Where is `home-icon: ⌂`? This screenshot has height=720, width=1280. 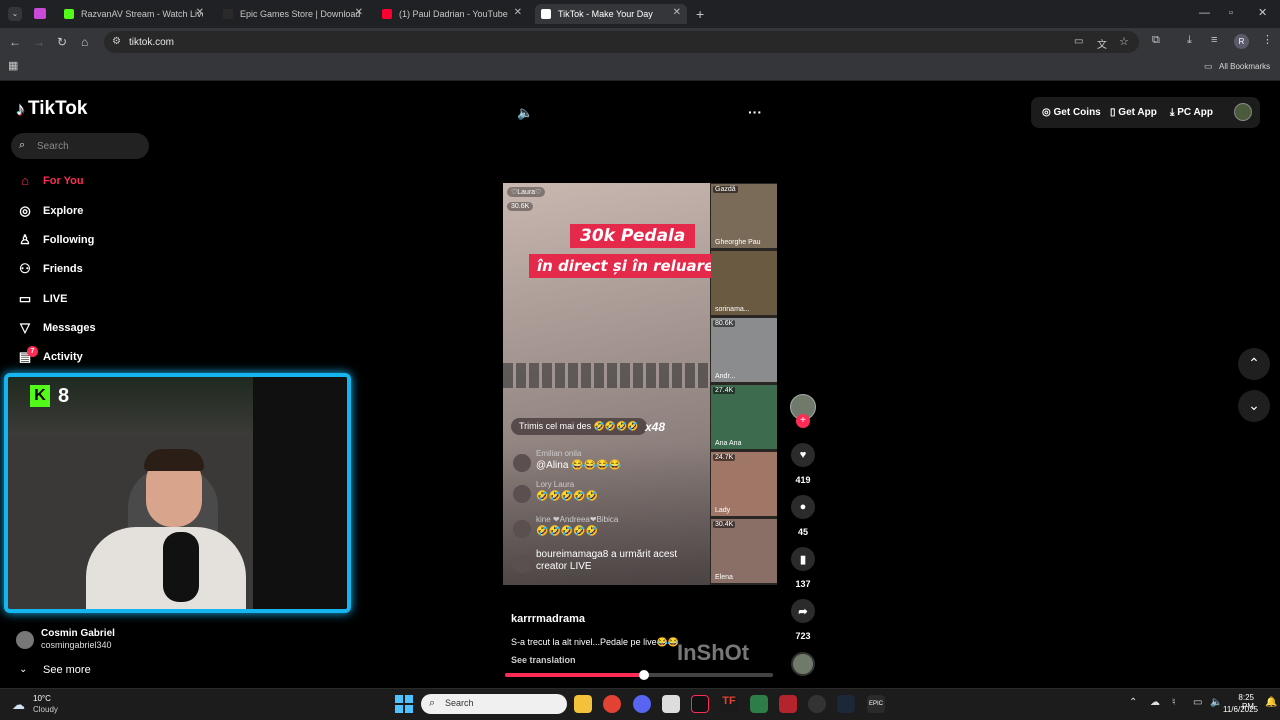 home-icon: ⌂ is located at coordinates (25, 180).